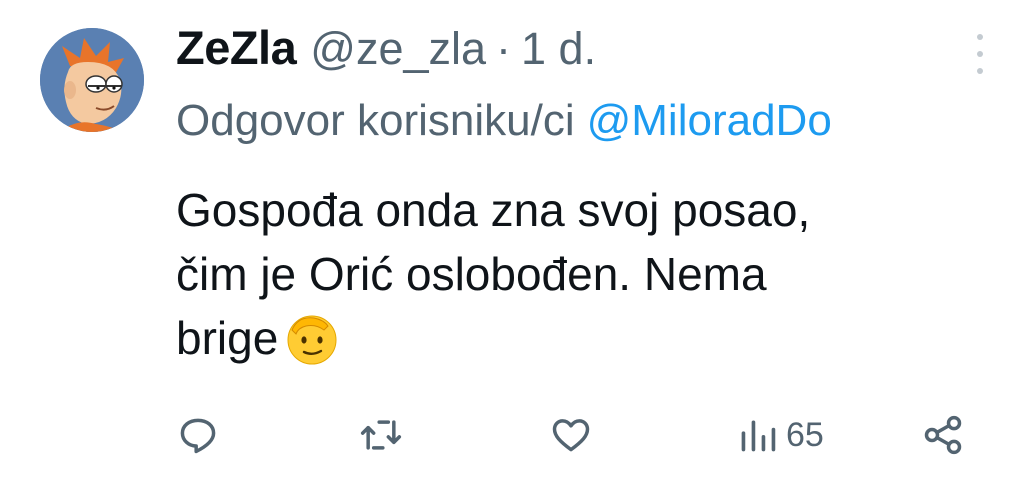  I want to click on heart-icon, so click(571, 435).